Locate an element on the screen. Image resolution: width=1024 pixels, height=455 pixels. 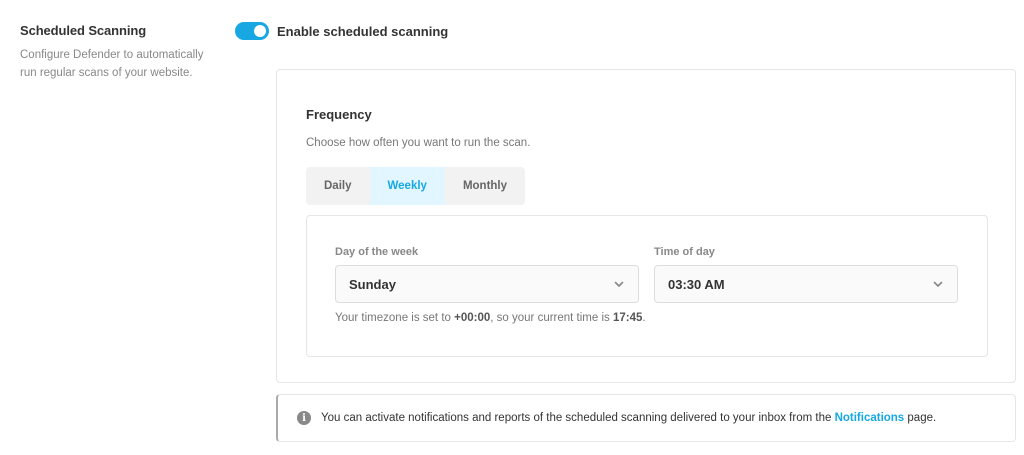
section-title: Scheduled Scanning is located at coordinates (83, 30).